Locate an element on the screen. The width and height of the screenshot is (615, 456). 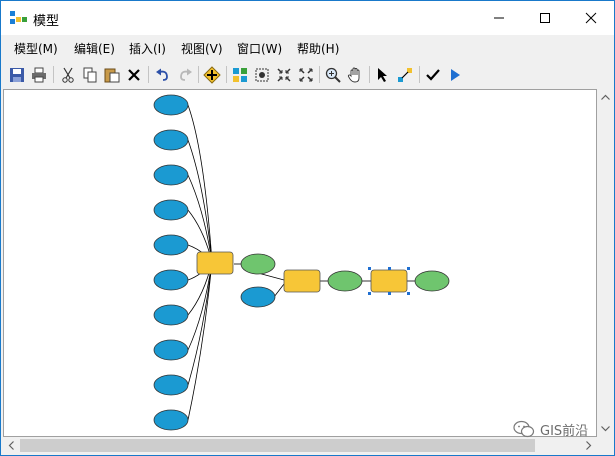
fixed-zoom-out-button is located at coordinates (306, 75).